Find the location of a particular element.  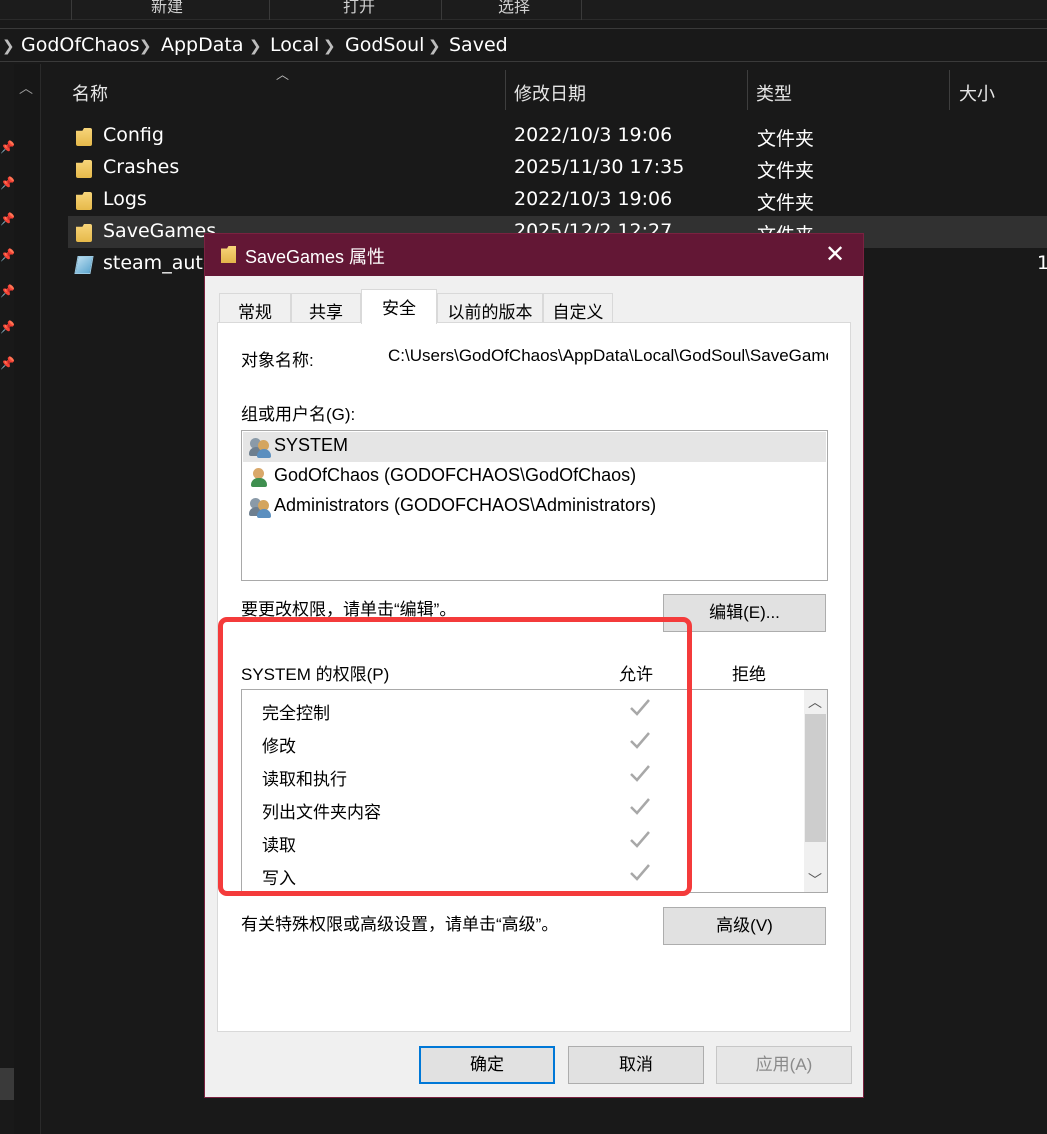

object-name-label: 对象名称: is located at coordinates (277, 360).